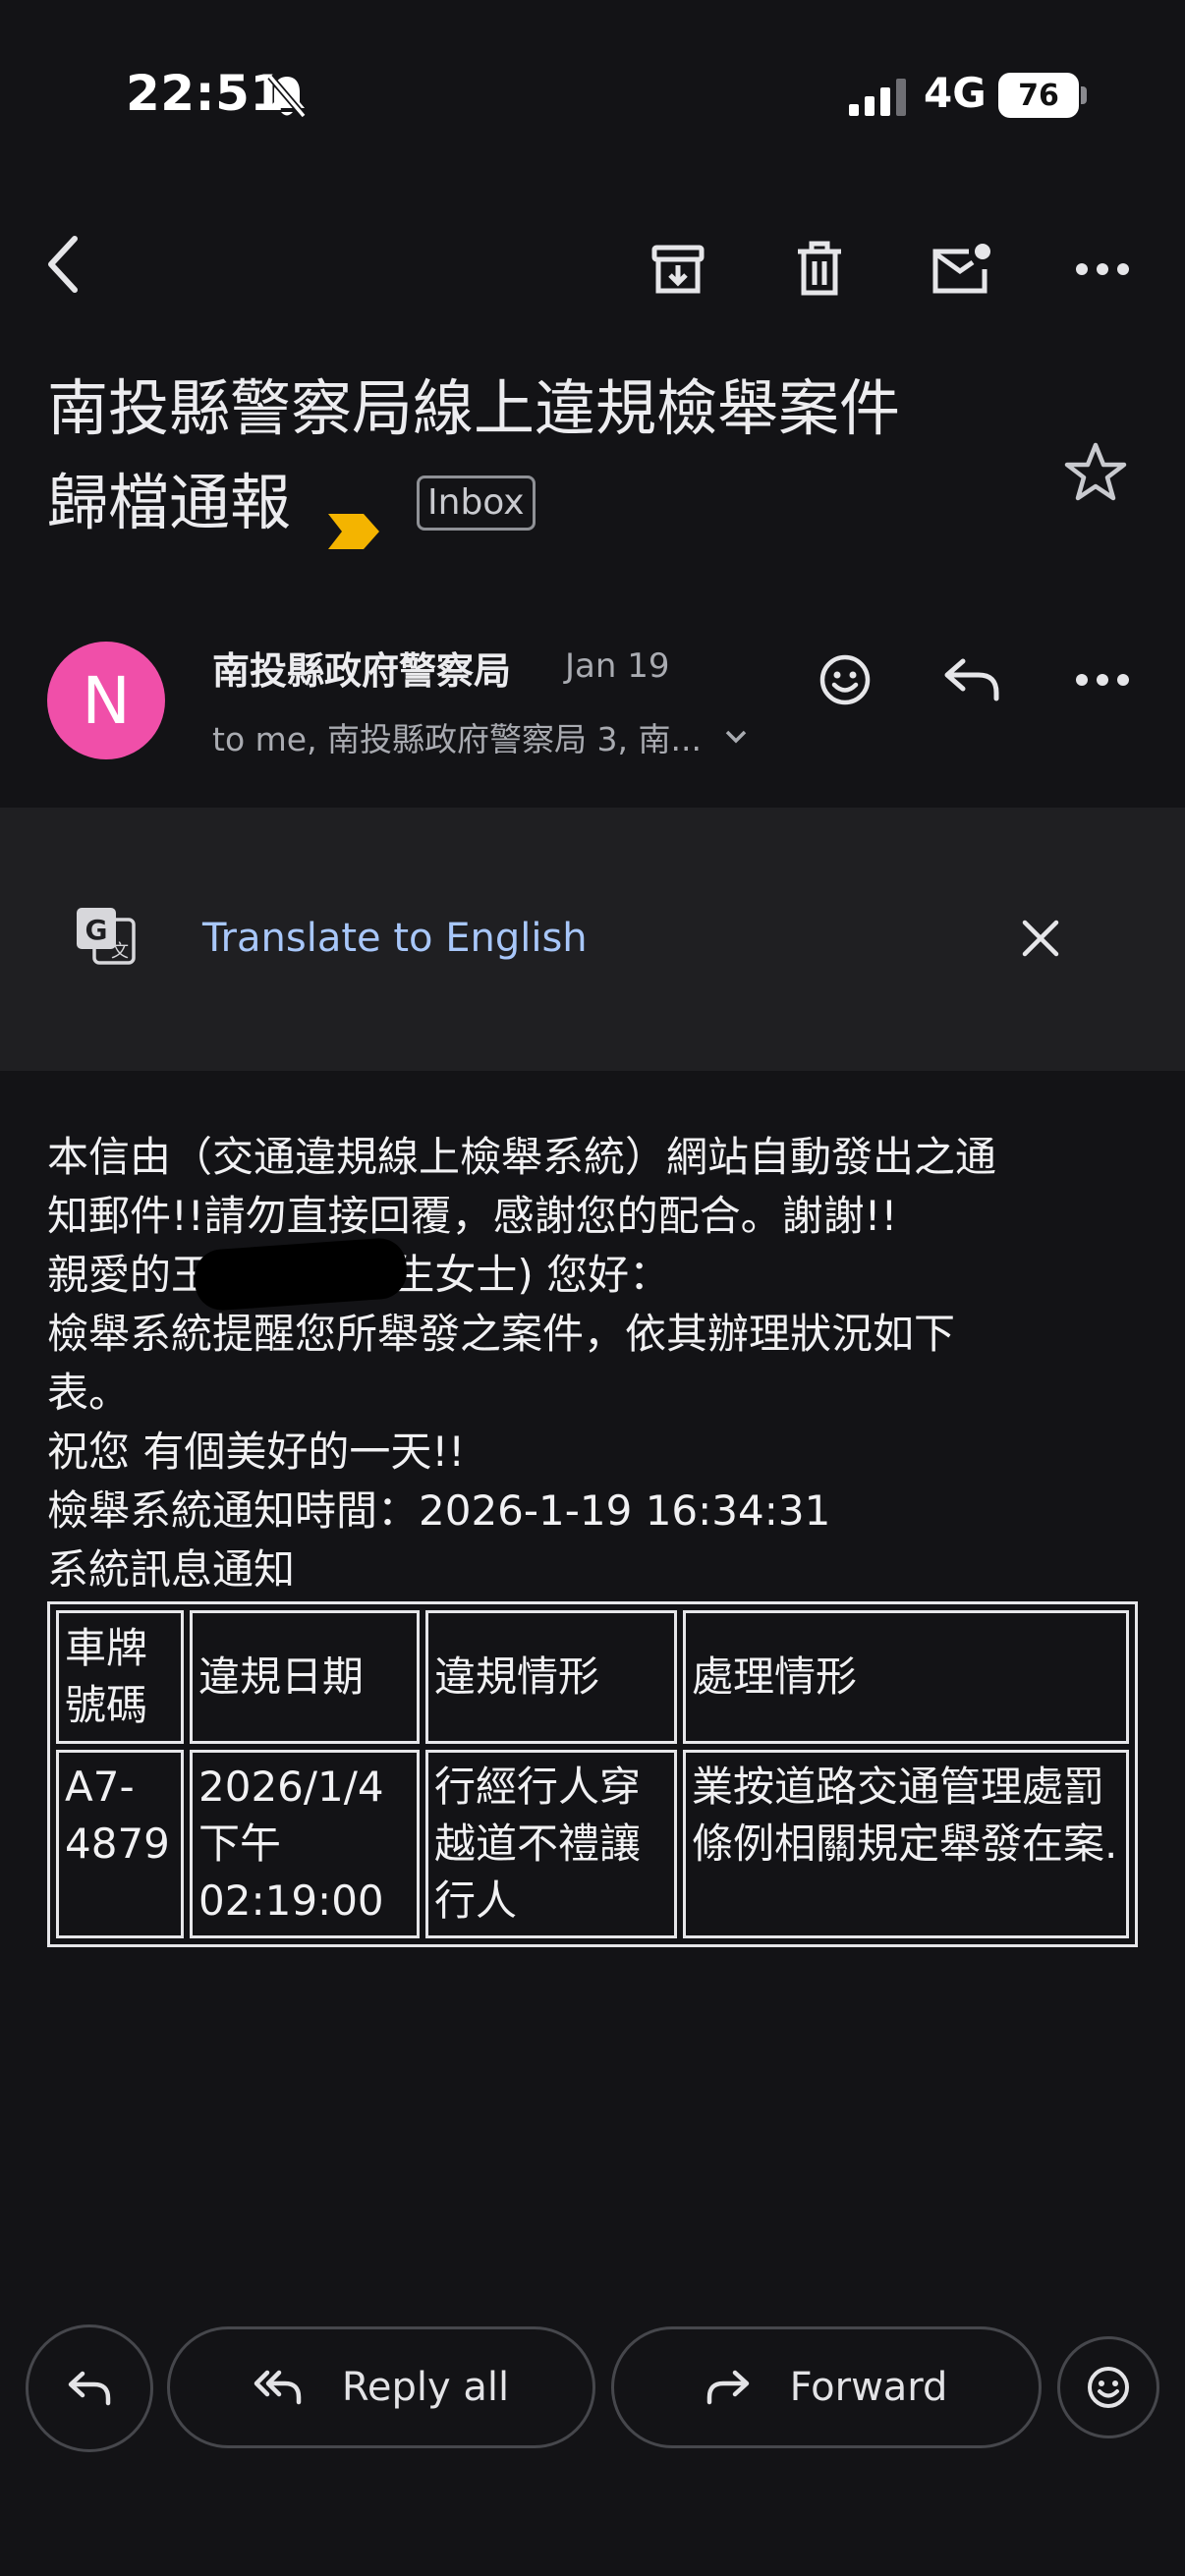  Describe the element at coordinates (906, 1677) in the screenshot. I see `header-processing-status: 處理情形` at that location.